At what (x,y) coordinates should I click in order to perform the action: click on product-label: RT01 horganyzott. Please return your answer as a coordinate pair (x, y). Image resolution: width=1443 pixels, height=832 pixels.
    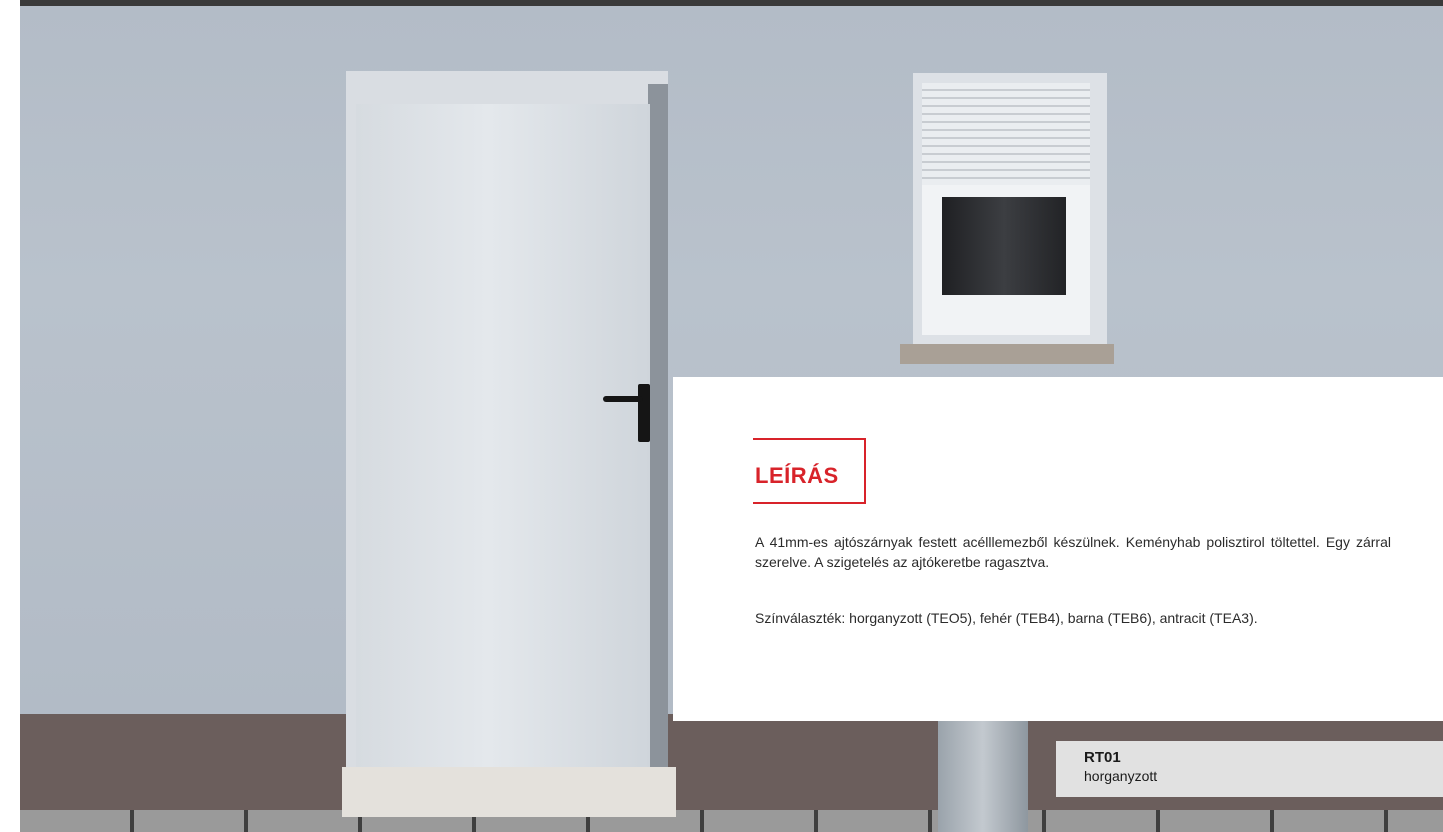
    Looking at the image, I should click on (1249, 769).